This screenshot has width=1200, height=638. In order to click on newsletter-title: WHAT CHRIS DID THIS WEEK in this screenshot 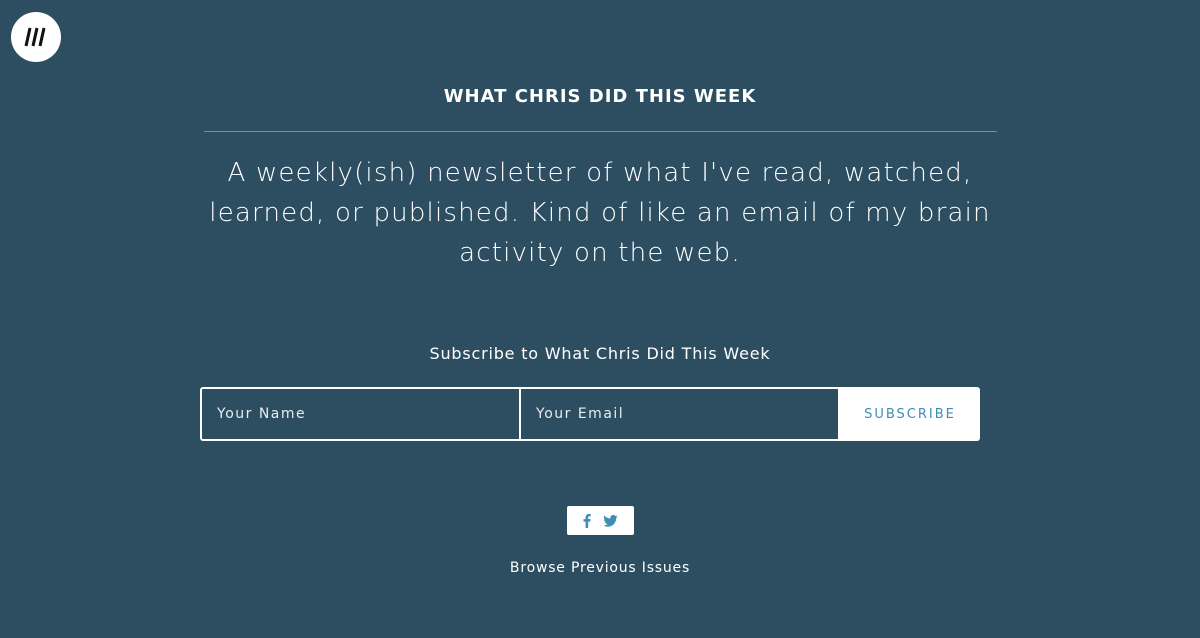, I will do `click(600, 96)`.